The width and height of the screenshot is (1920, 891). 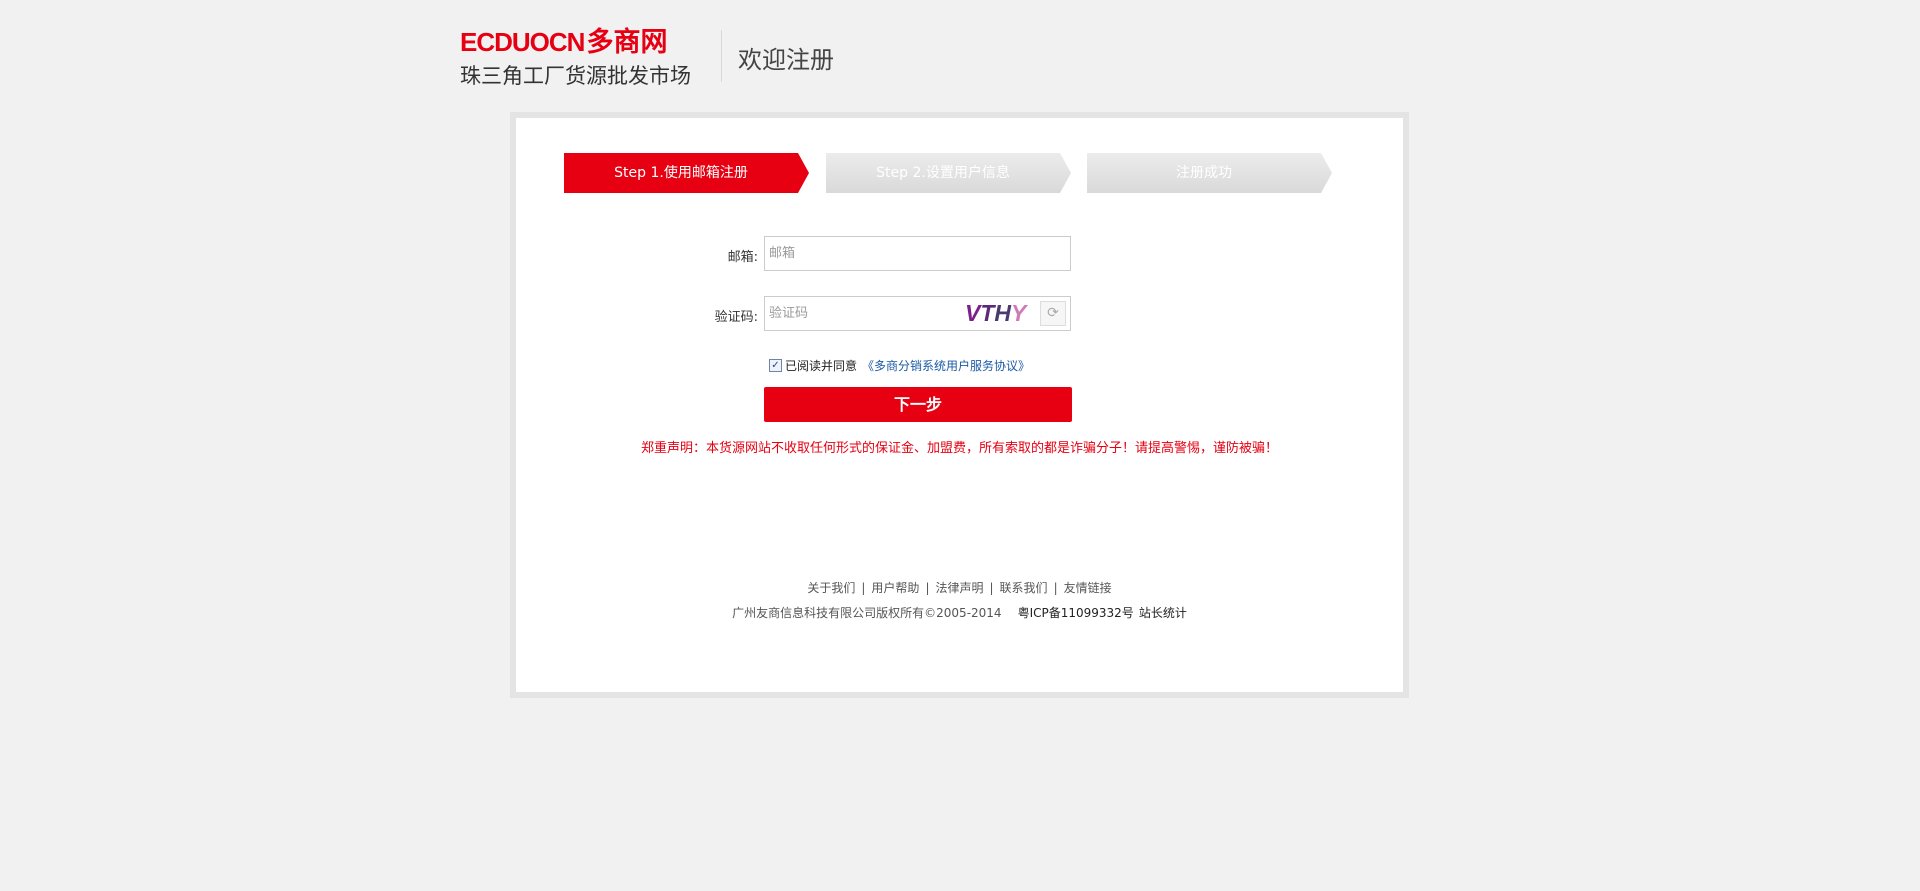 I want to click on checkbox-checked-icon: ✓, so click(x=775, y=365).